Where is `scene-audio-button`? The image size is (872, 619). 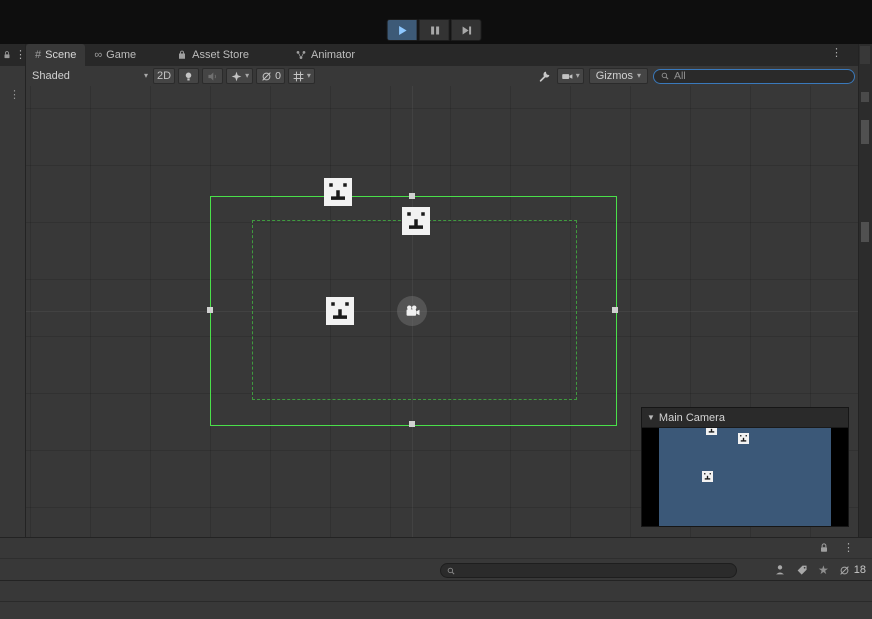 scene-audio-button is located at coordinates (213, 76).